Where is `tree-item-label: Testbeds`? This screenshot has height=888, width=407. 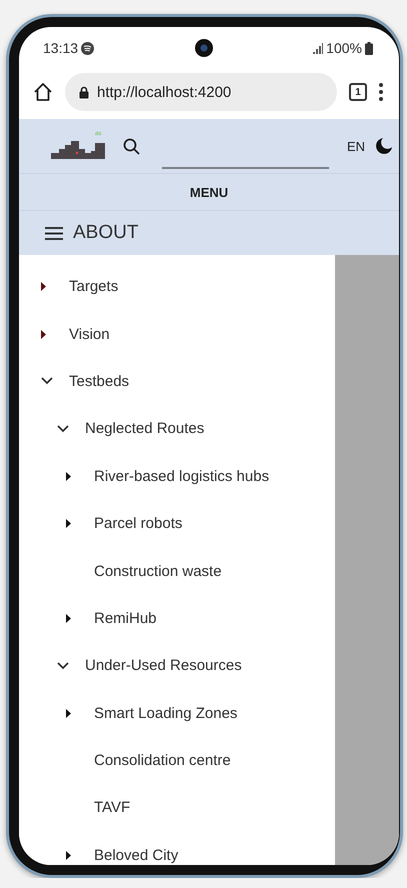
tree-item-label: Testbeds is located at coordinates (99, 381).